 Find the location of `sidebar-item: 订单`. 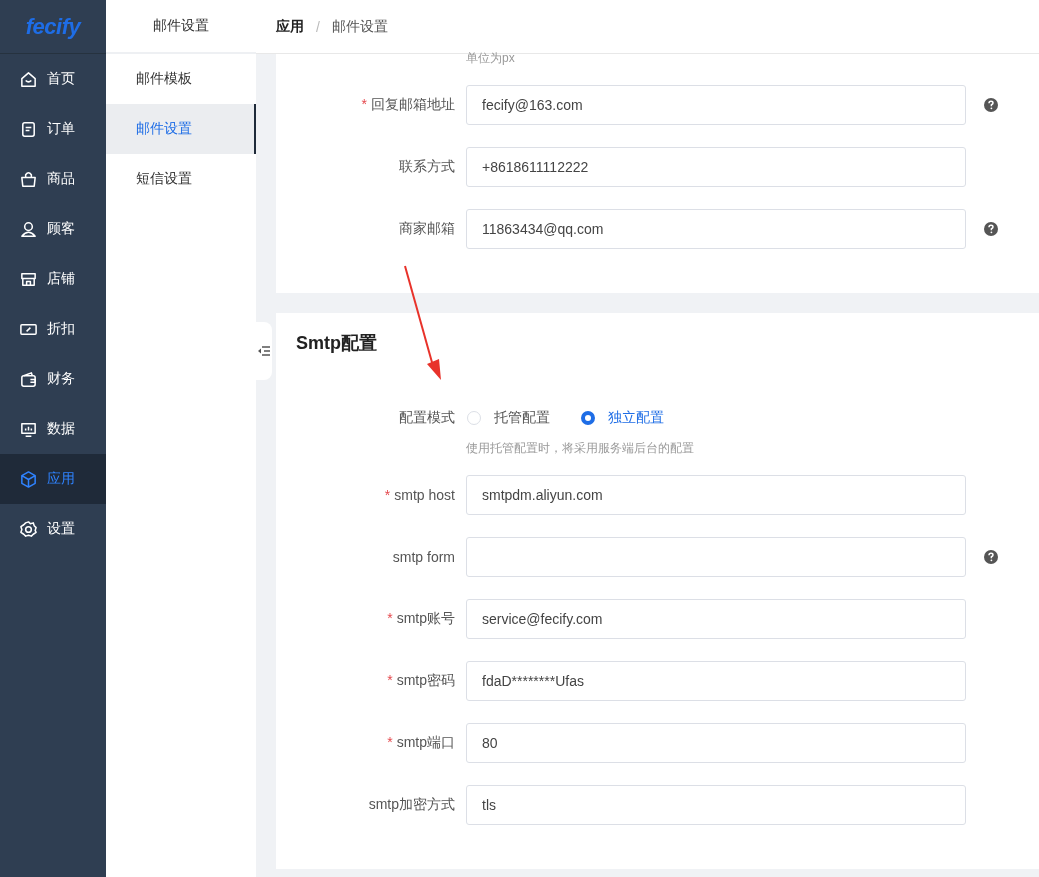

sidebar-item: 订单 is located at coordinates (53, 129).